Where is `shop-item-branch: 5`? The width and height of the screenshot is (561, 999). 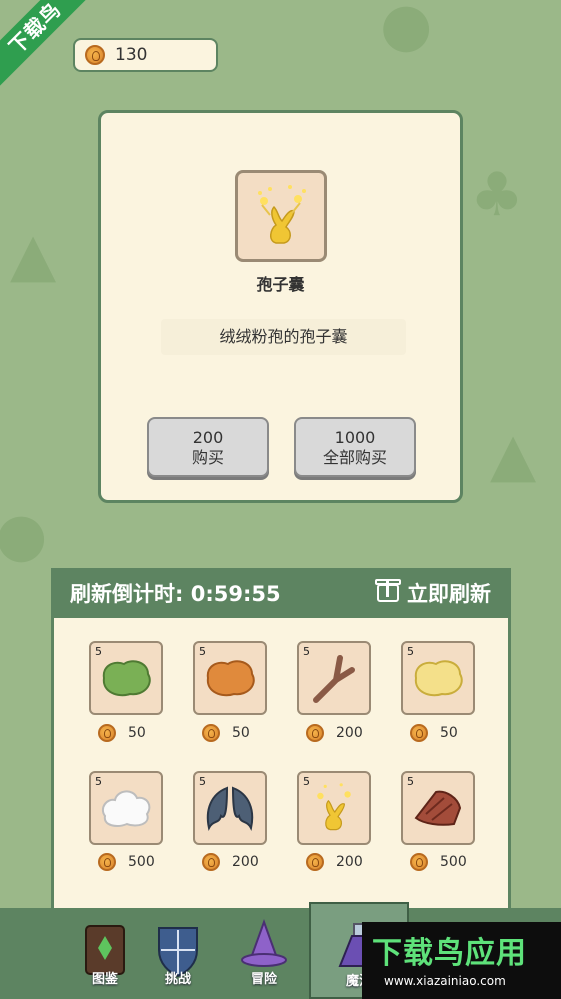
shop-item-branch: 5 is located at coordinates (334, 678).